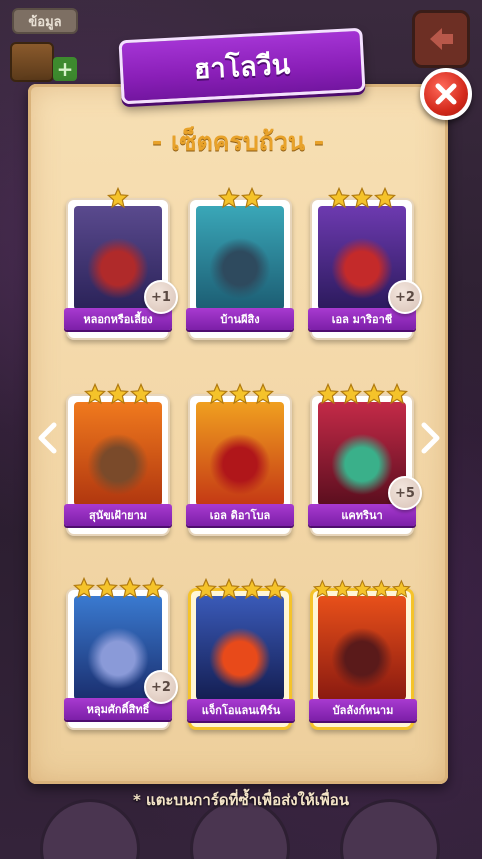 Image resolution: width=482 pixels, height=859 pixels. What do you see at coordinates (405, 493) in the screenshot?
I see `duplicate-count-badge: +5` at bounding box center [405, 493].